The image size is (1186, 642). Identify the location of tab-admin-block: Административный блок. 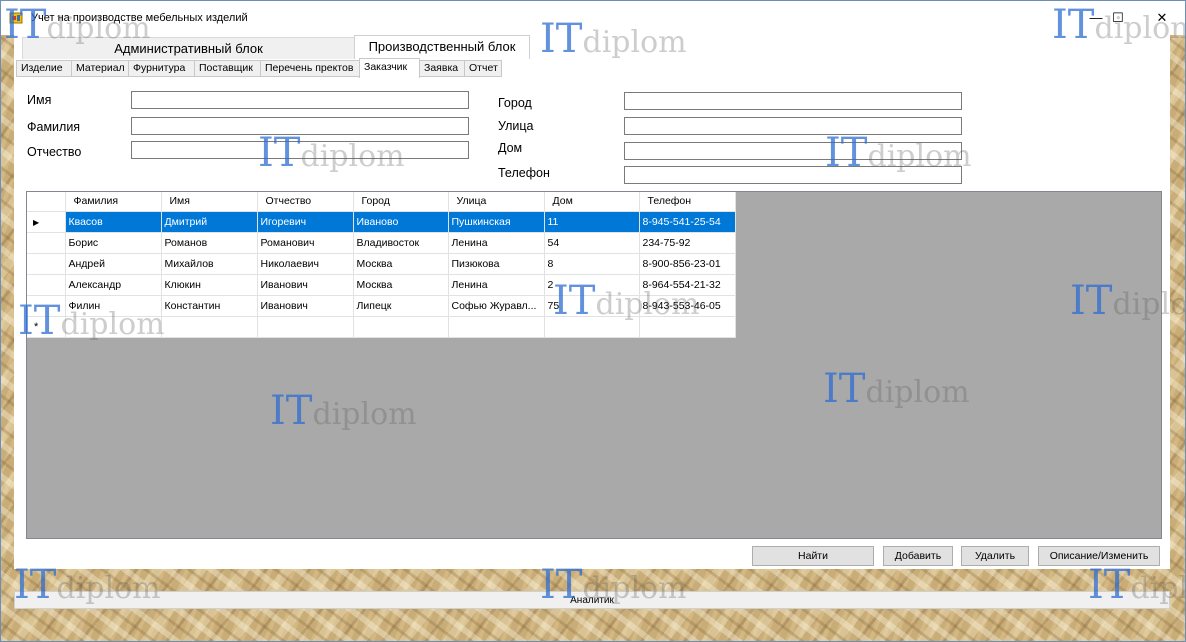
(188, 48).